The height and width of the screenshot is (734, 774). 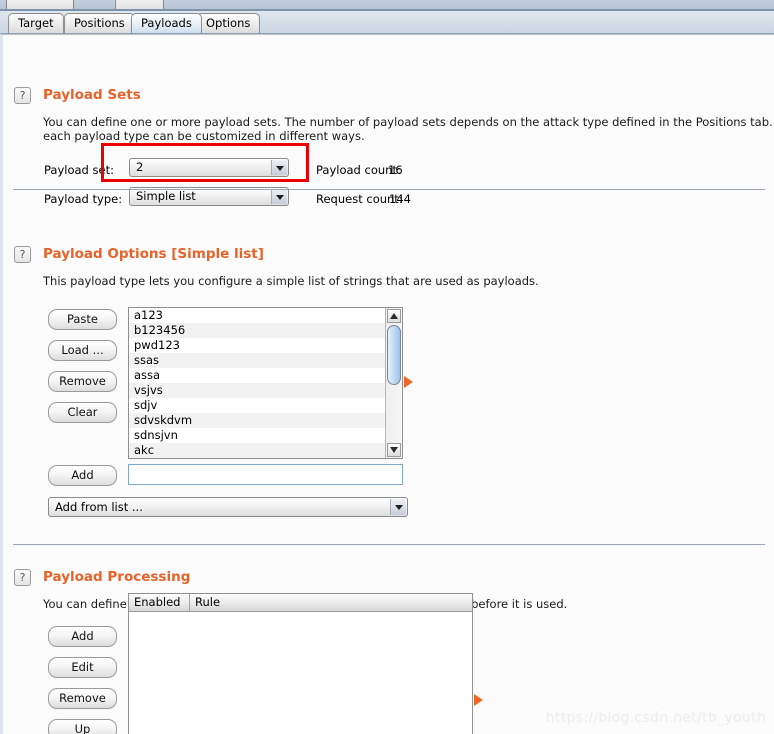 I want to click on add-payload-button: Add, so click(x=82, y=475).